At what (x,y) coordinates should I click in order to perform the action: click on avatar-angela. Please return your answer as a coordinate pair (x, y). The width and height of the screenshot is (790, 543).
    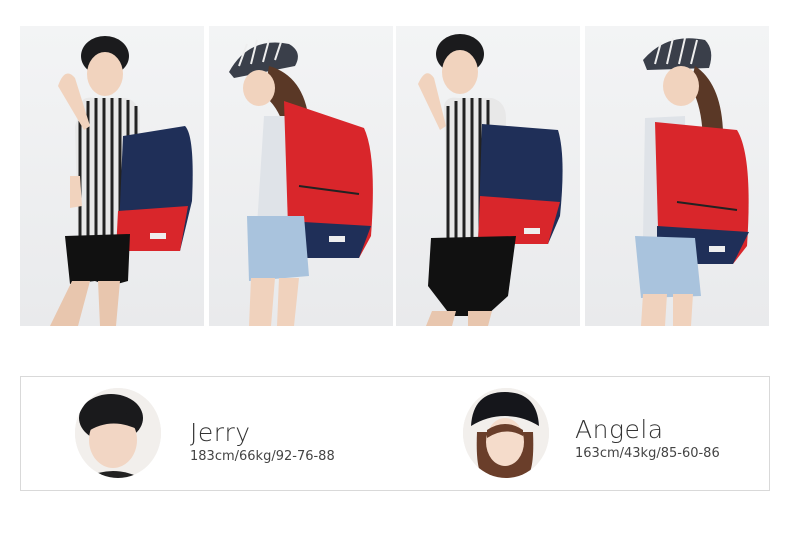
    Looking at the image, I should click on (506, 433).